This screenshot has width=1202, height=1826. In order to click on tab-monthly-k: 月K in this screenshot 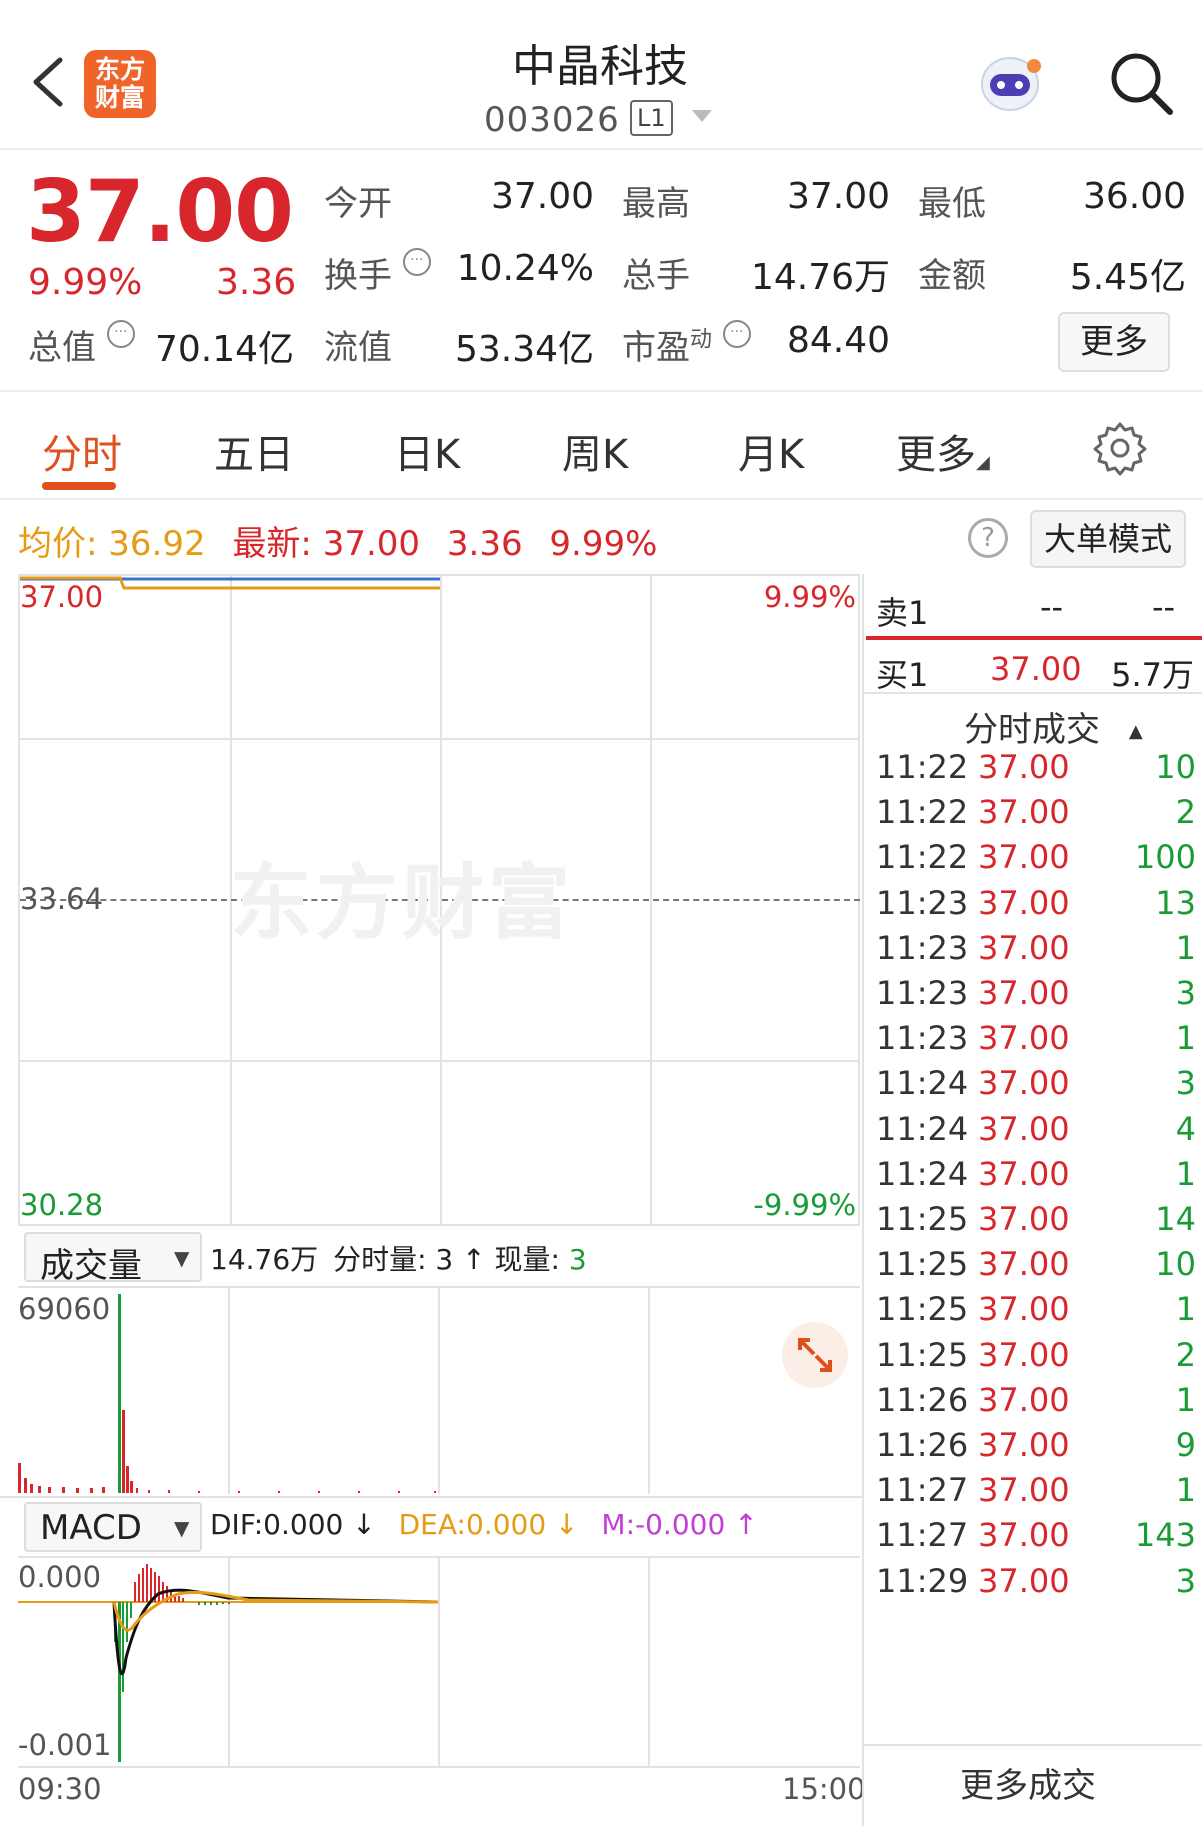, I will do `click(771, 451)`.